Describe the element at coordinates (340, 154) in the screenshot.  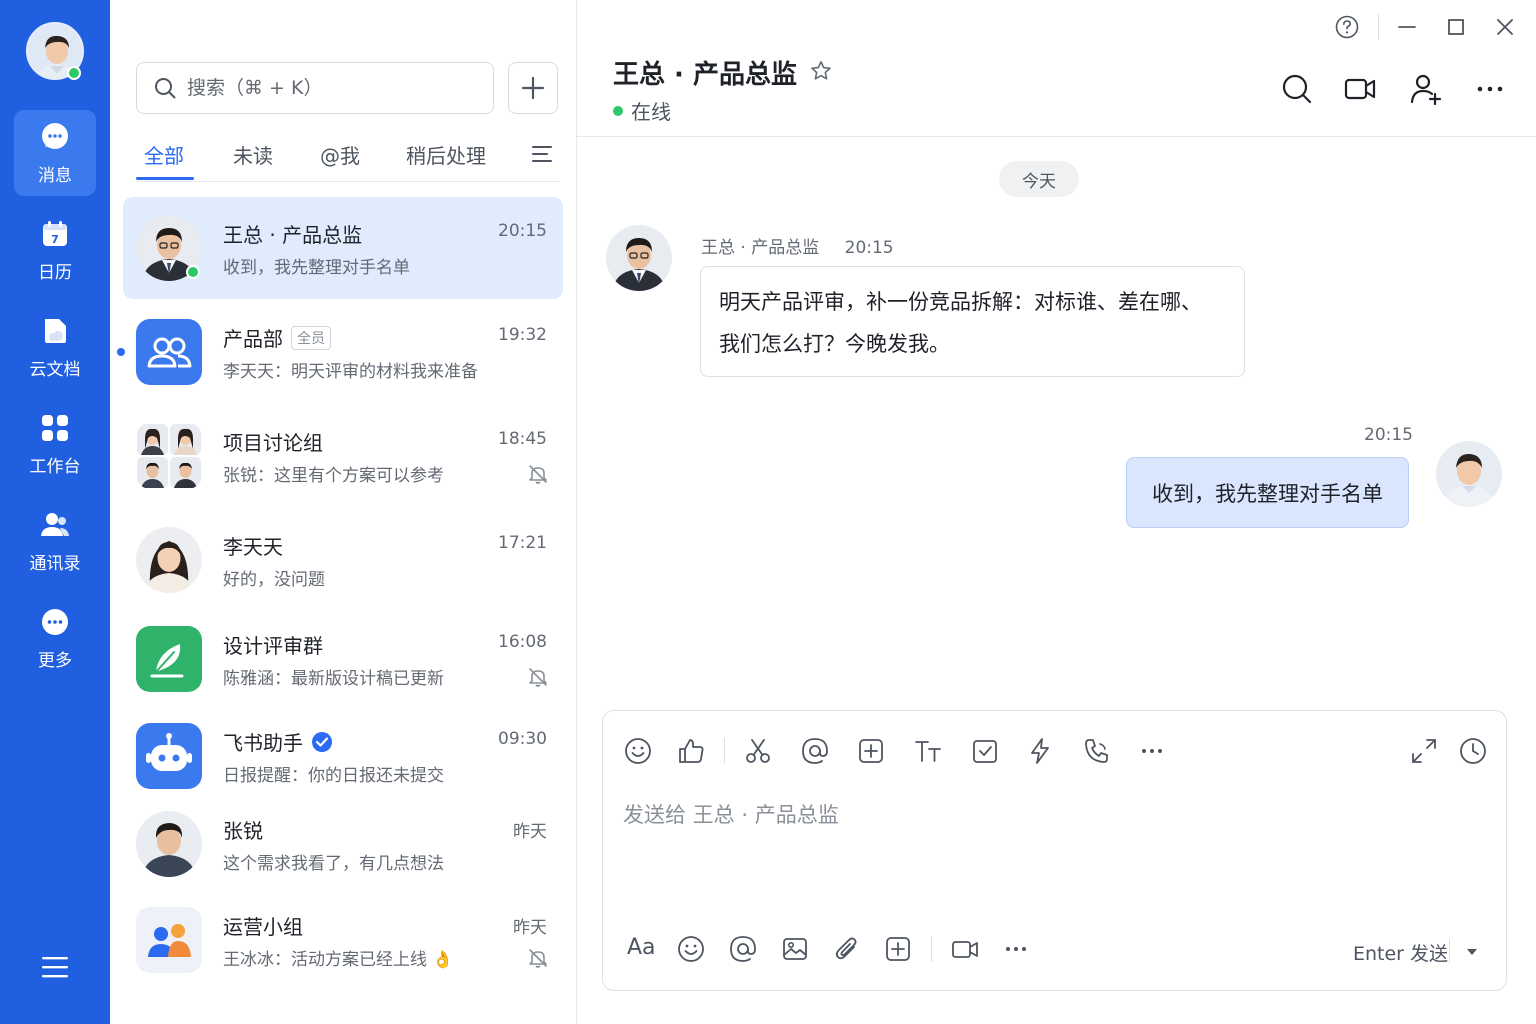
I see `tab-mentions: @我` at that location.